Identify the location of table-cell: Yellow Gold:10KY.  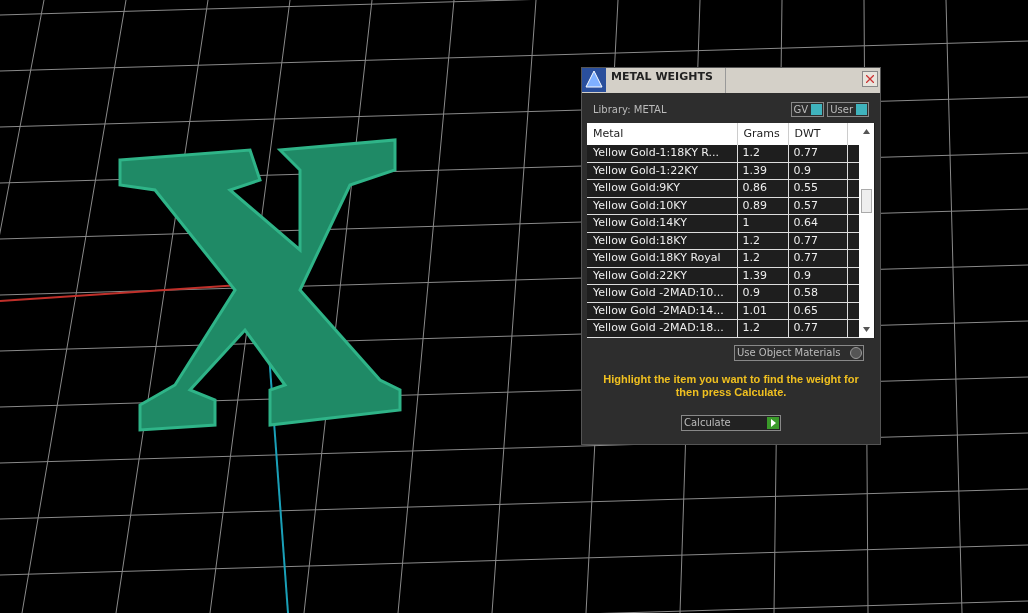
(662, 206).